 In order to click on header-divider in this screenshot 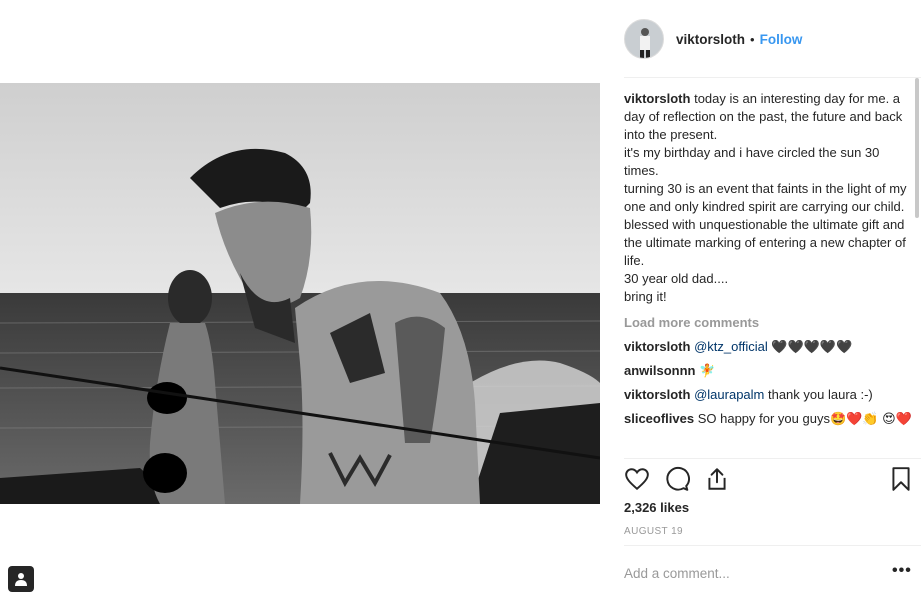, I will do `click(772, 77)`.